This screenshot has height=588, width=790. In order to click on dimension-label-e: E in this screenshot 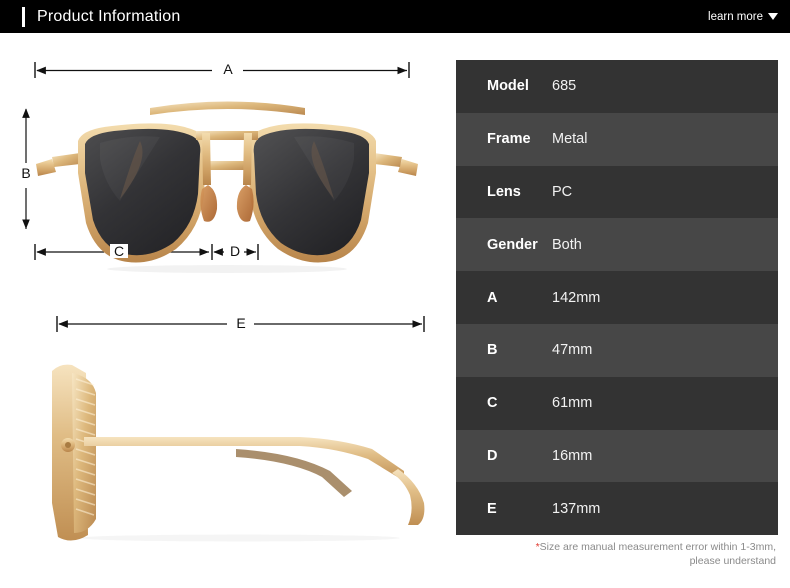, I will do `click(241, 323)`.